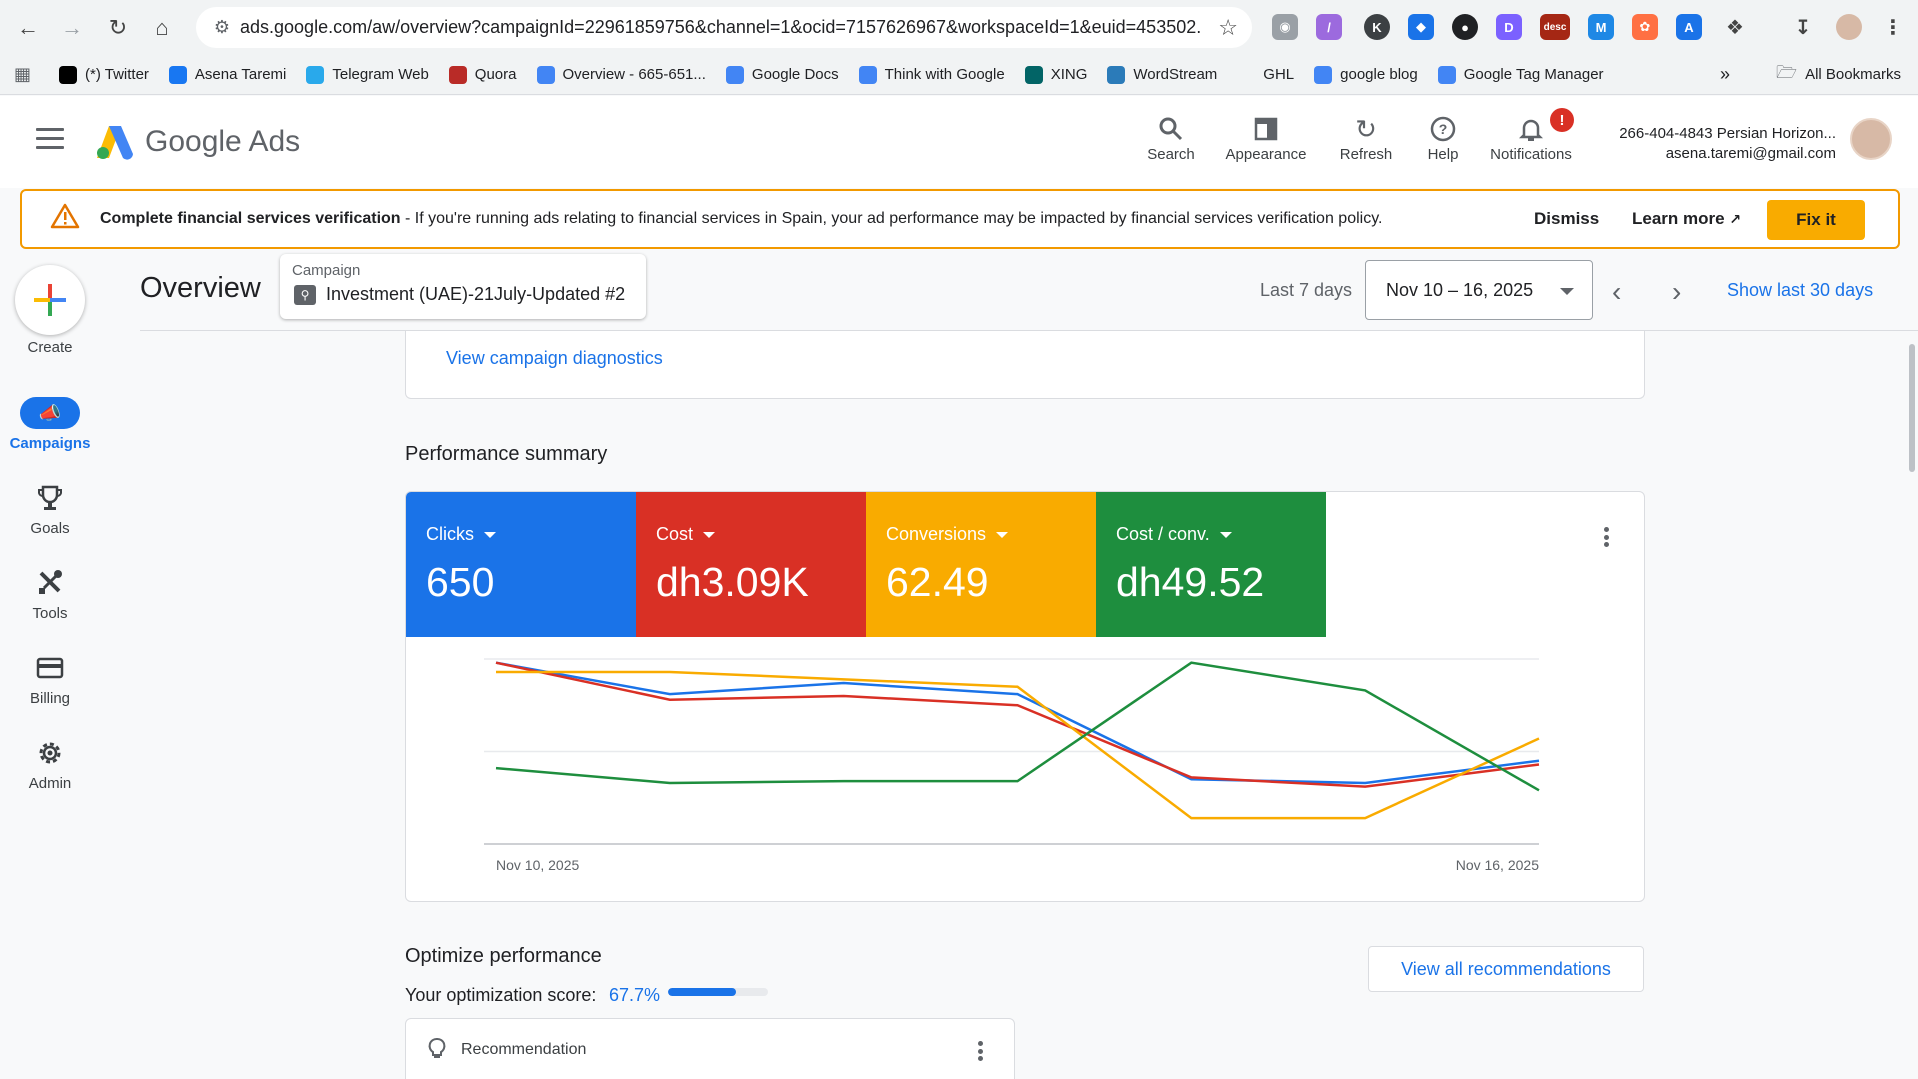  Describe the element at coordinates (1871, 139) in the screenshot. I see `avatar` at that location.